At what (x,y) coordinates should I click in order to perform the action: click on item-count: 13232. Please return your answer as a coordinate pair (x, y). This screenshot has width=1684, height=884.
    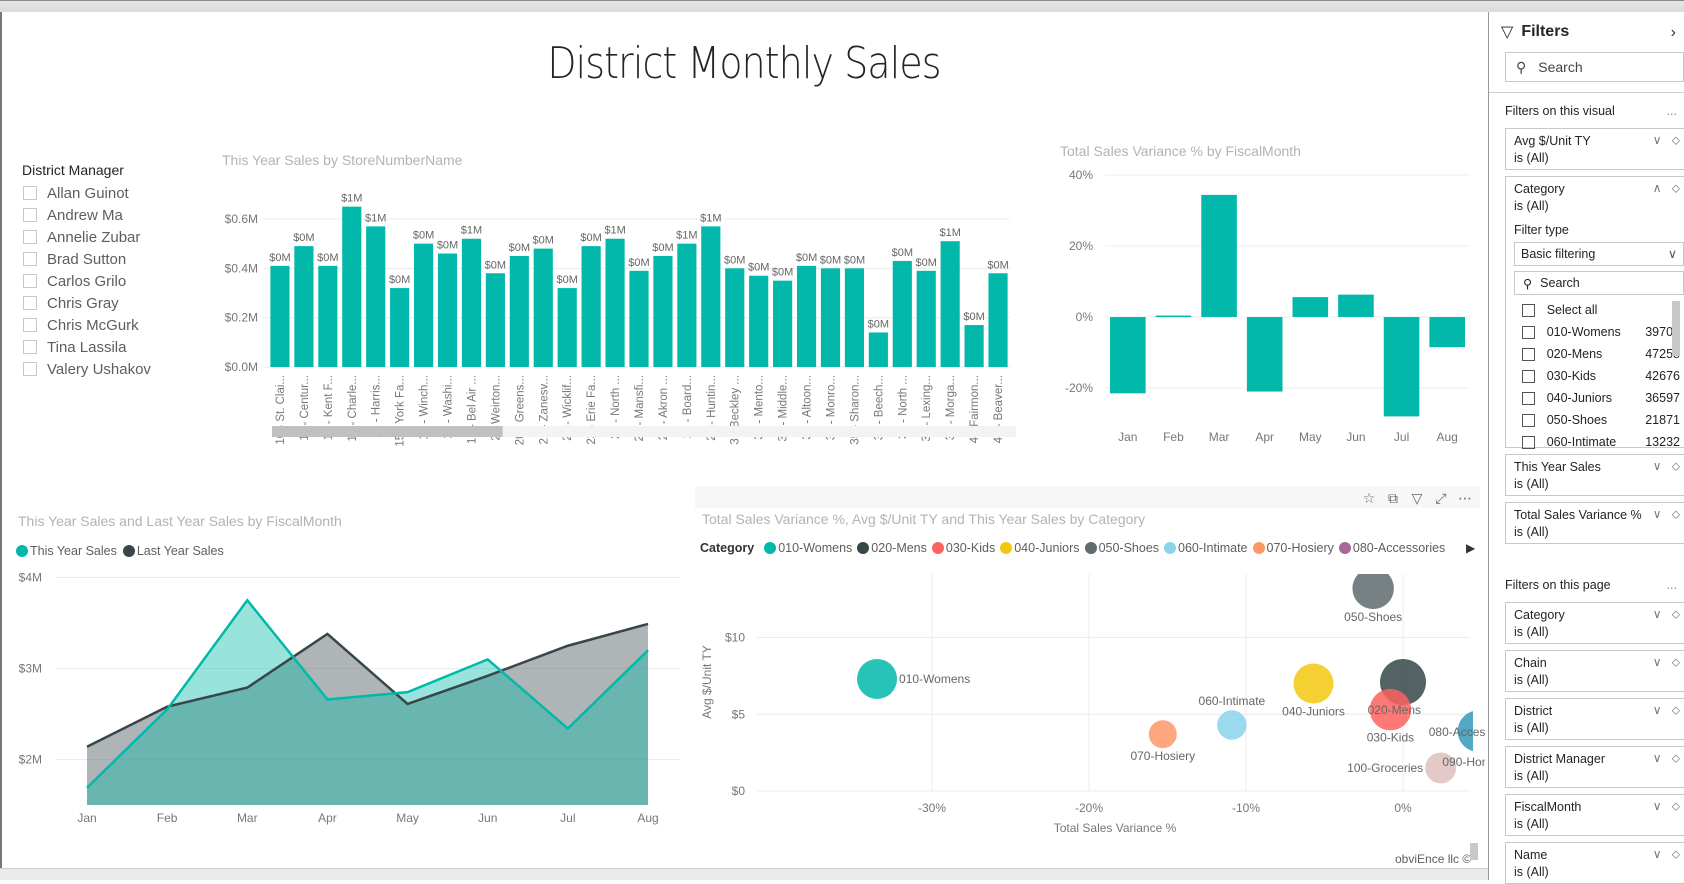
    Looking at the image, I should click on (1662, 442).